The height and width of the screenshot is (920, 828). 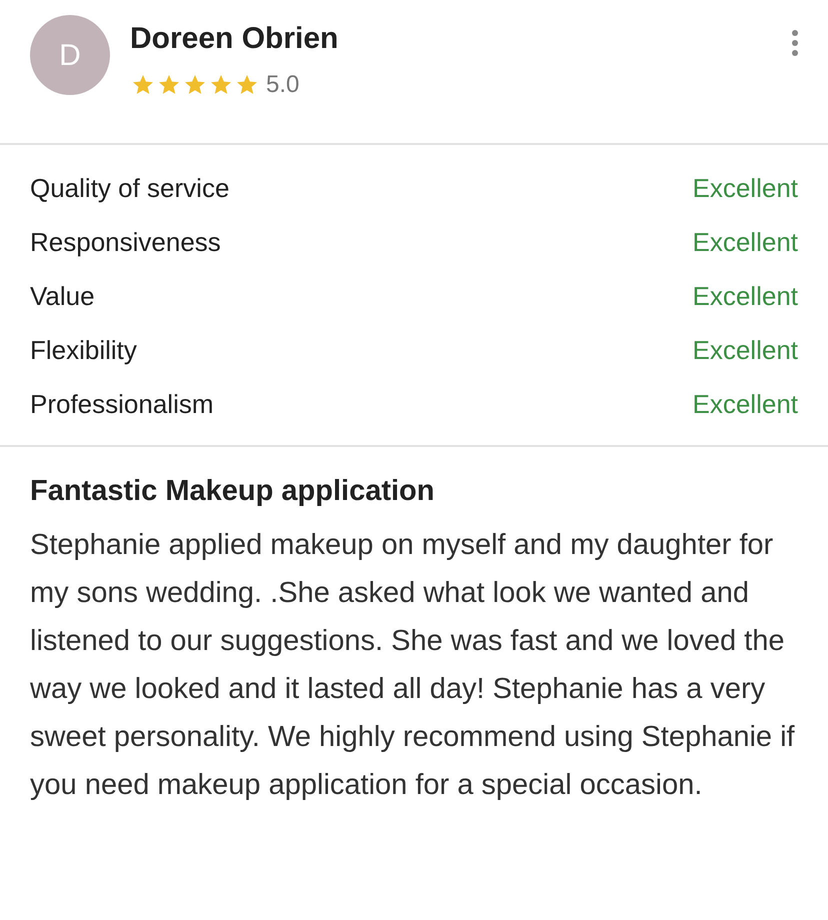 I want to click on rating-category: Responsiveness, so click(x=125, y=242).